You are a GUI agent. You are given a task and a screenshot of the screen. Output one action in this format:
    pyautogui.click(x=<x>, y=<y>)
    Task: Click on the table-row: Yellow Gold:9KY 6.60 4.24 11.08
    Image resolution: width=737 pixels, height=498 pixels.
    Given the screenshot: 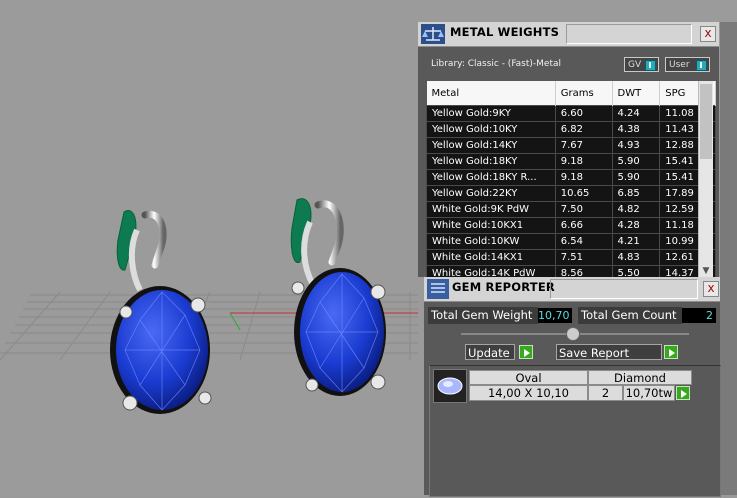 What is the action you would take?
    pyautogui.click(x=571, y=113)
    